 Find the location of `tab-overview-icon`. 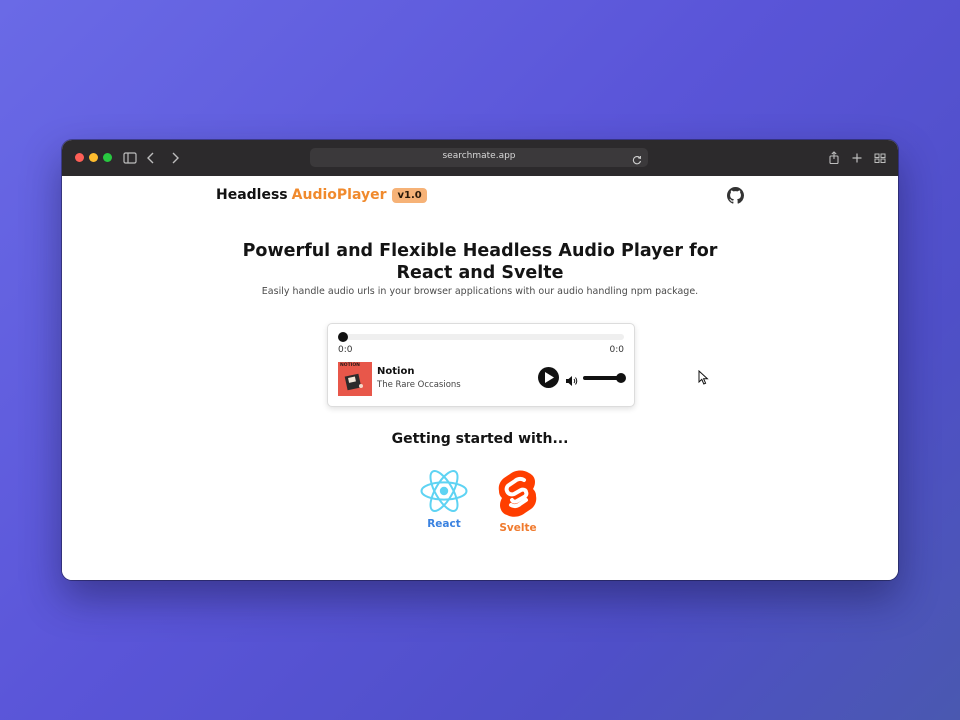

tab-overview-icon is located at coordinates (880, 158).